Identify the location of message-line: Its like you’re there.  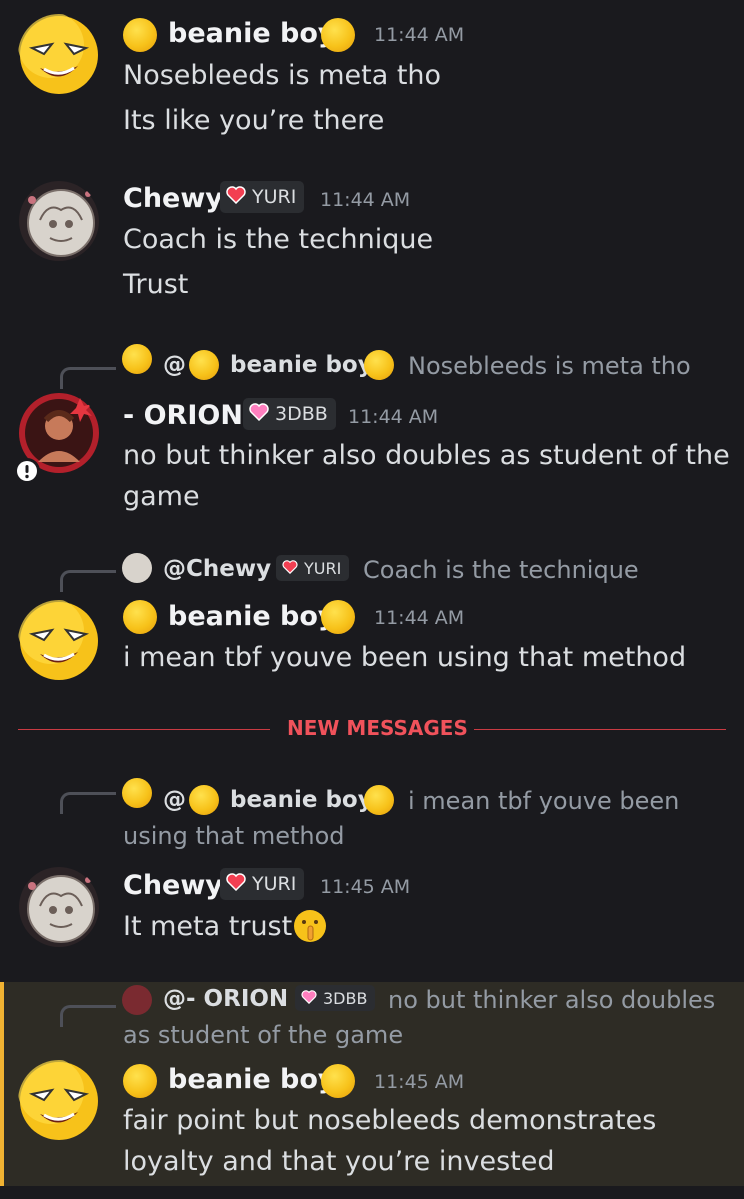
(254, 120).